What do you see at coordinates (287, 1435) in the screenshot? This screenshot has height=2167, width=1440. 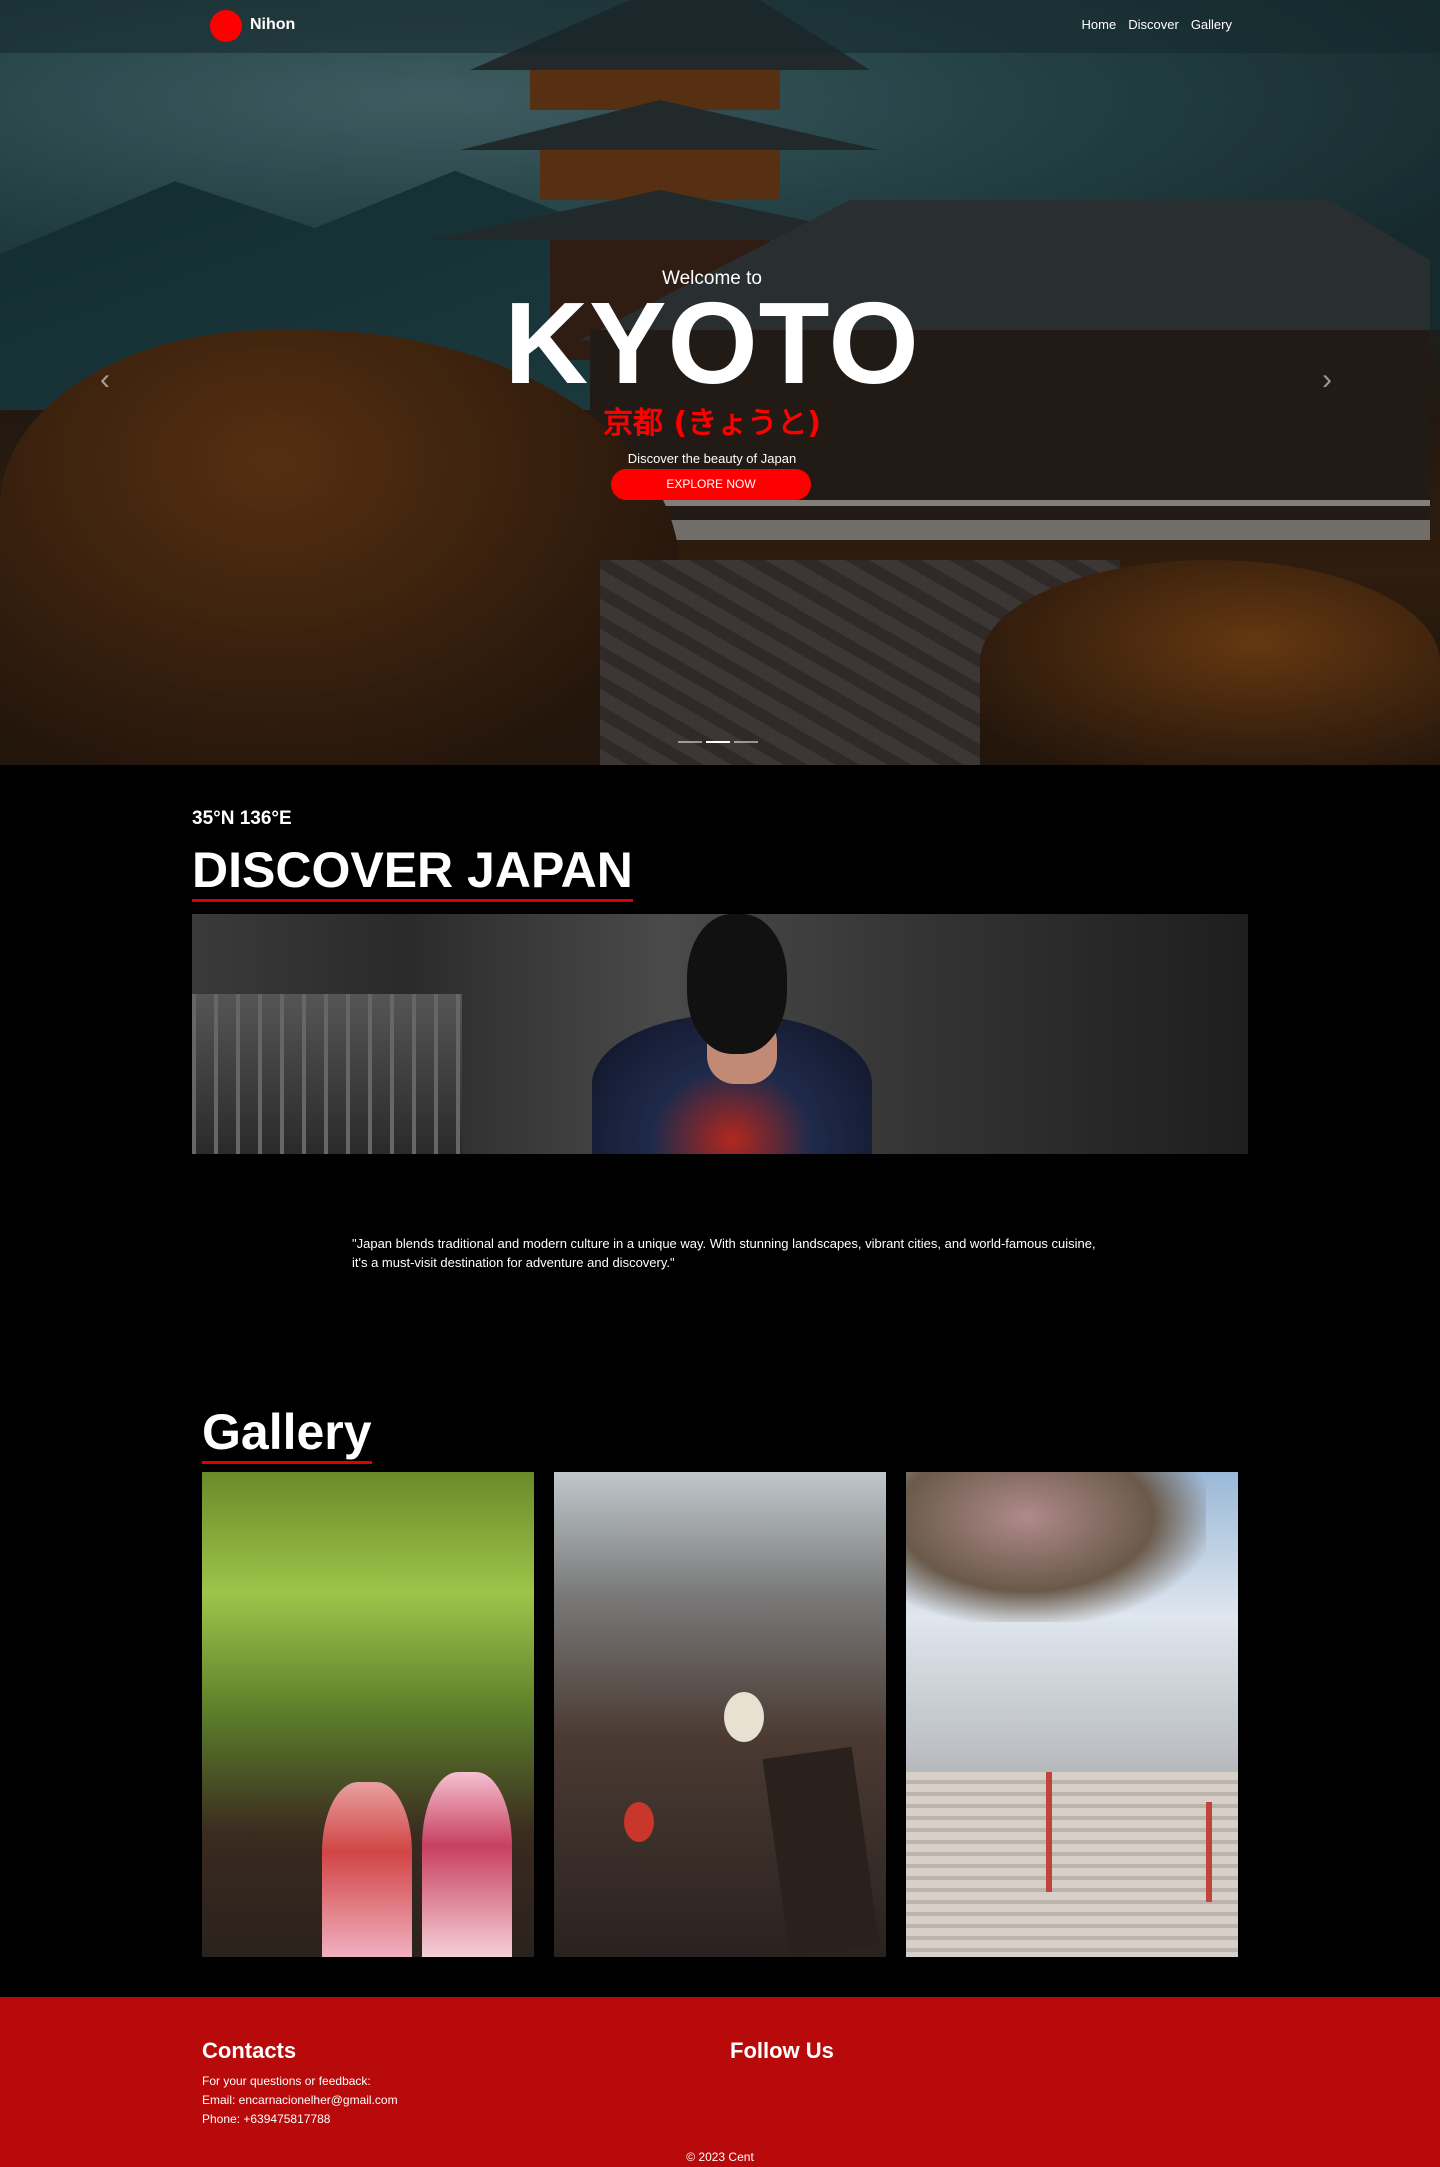 I see `gallery-title: Gallery` at bounding box center [287, 1435].